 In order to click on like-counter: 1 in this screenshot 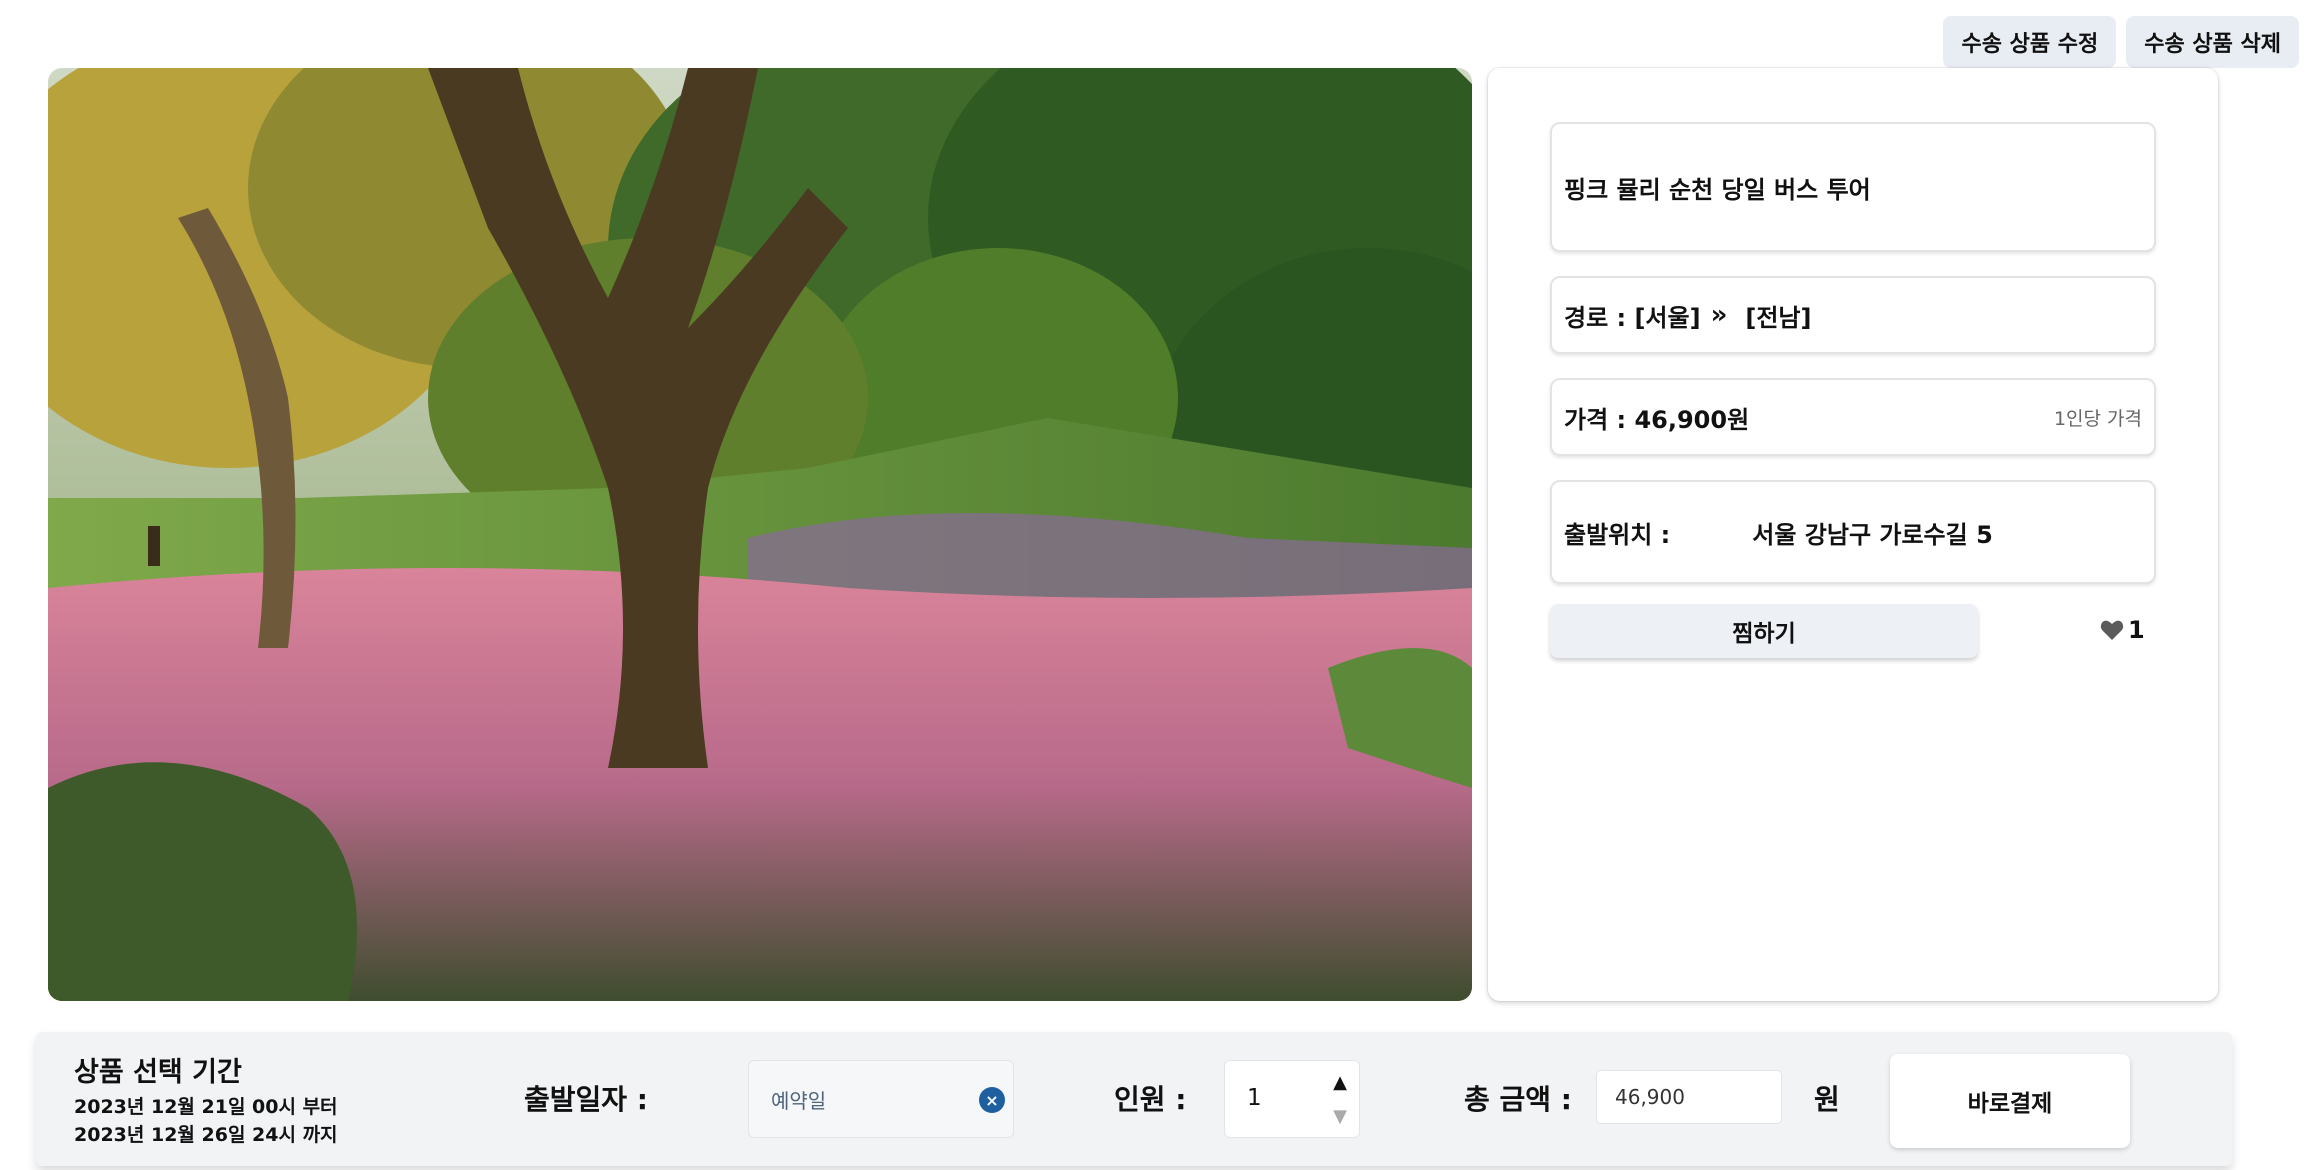, I will do `click(2122, 630)`.